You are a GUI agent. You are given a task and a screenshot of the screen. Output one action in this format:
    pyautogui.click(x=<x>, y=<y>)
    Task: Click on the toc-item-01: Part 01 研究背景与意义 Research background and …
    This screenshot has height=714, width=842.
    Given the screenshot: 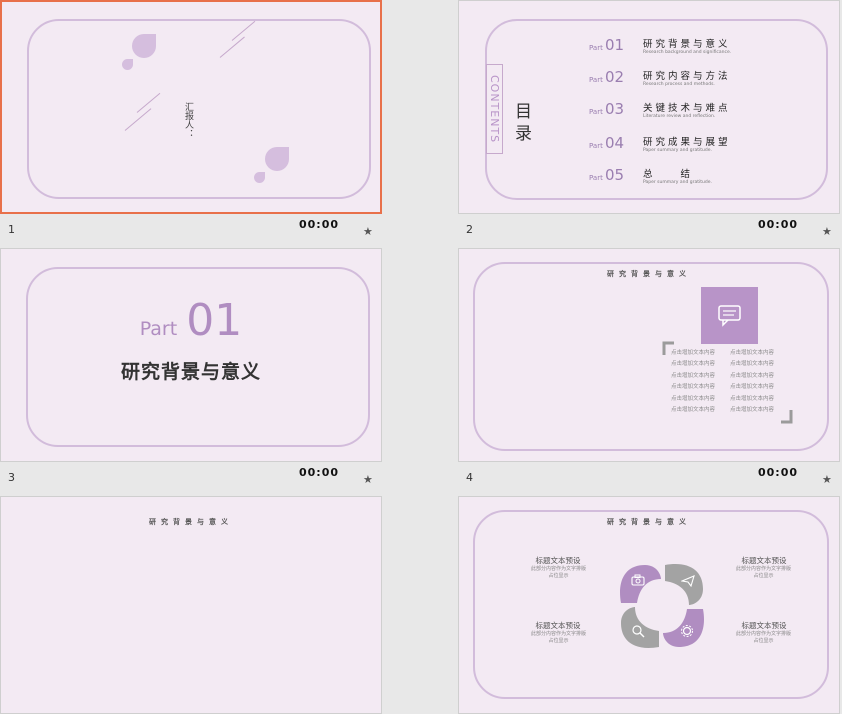 What is the action you would take?
    pyautogui.click(x=714, y=48)
    